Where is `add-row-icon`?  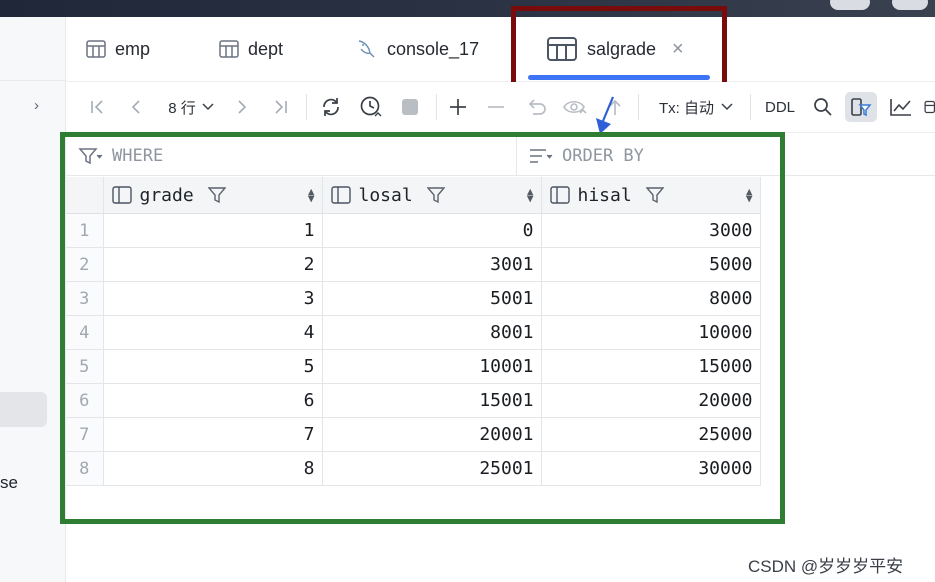 add-row-icon is located at coordinates (458, 107).